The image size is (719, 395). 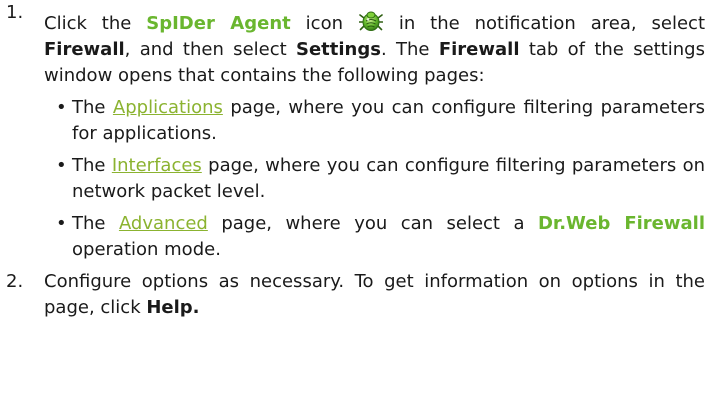 What do you see at coordinates (621, 223) in the screenshot?
I see `drweb-firewall-name: Dr.Web Firewall` at bounding box center [621, 223].